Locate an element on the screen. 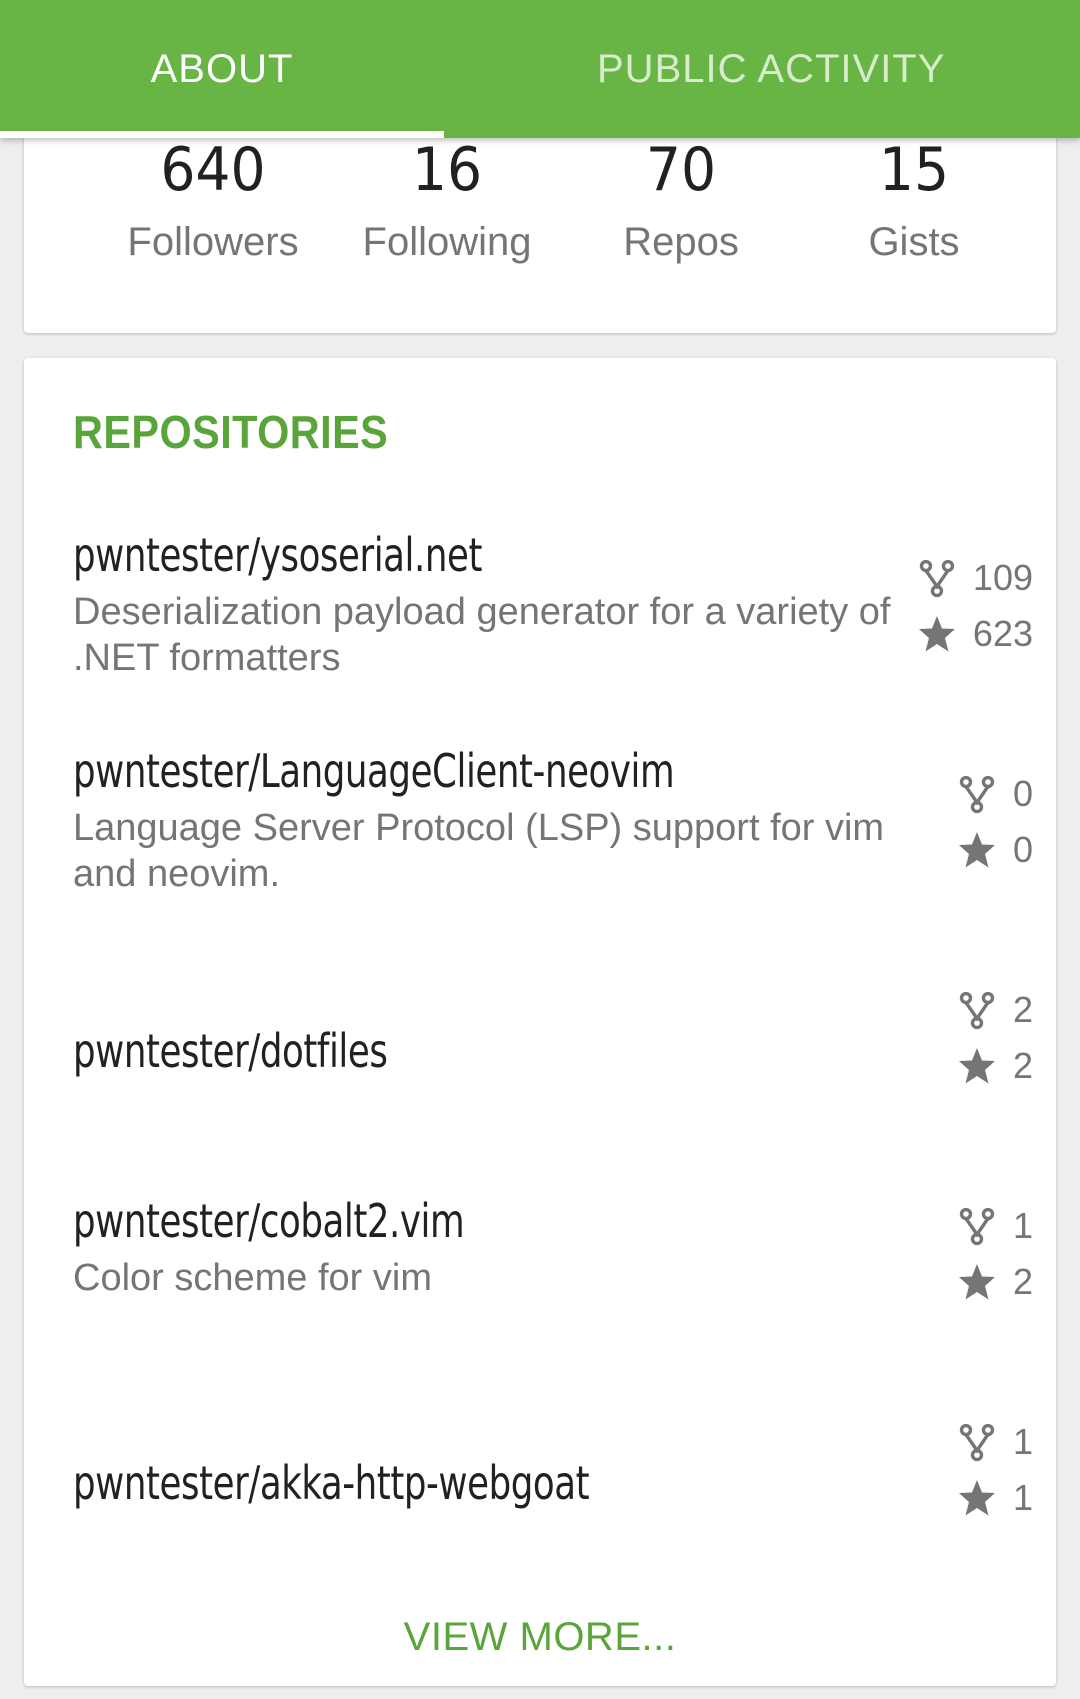  repo-name: pwntester/ysoserial.net is located at coordinates (277, 555).